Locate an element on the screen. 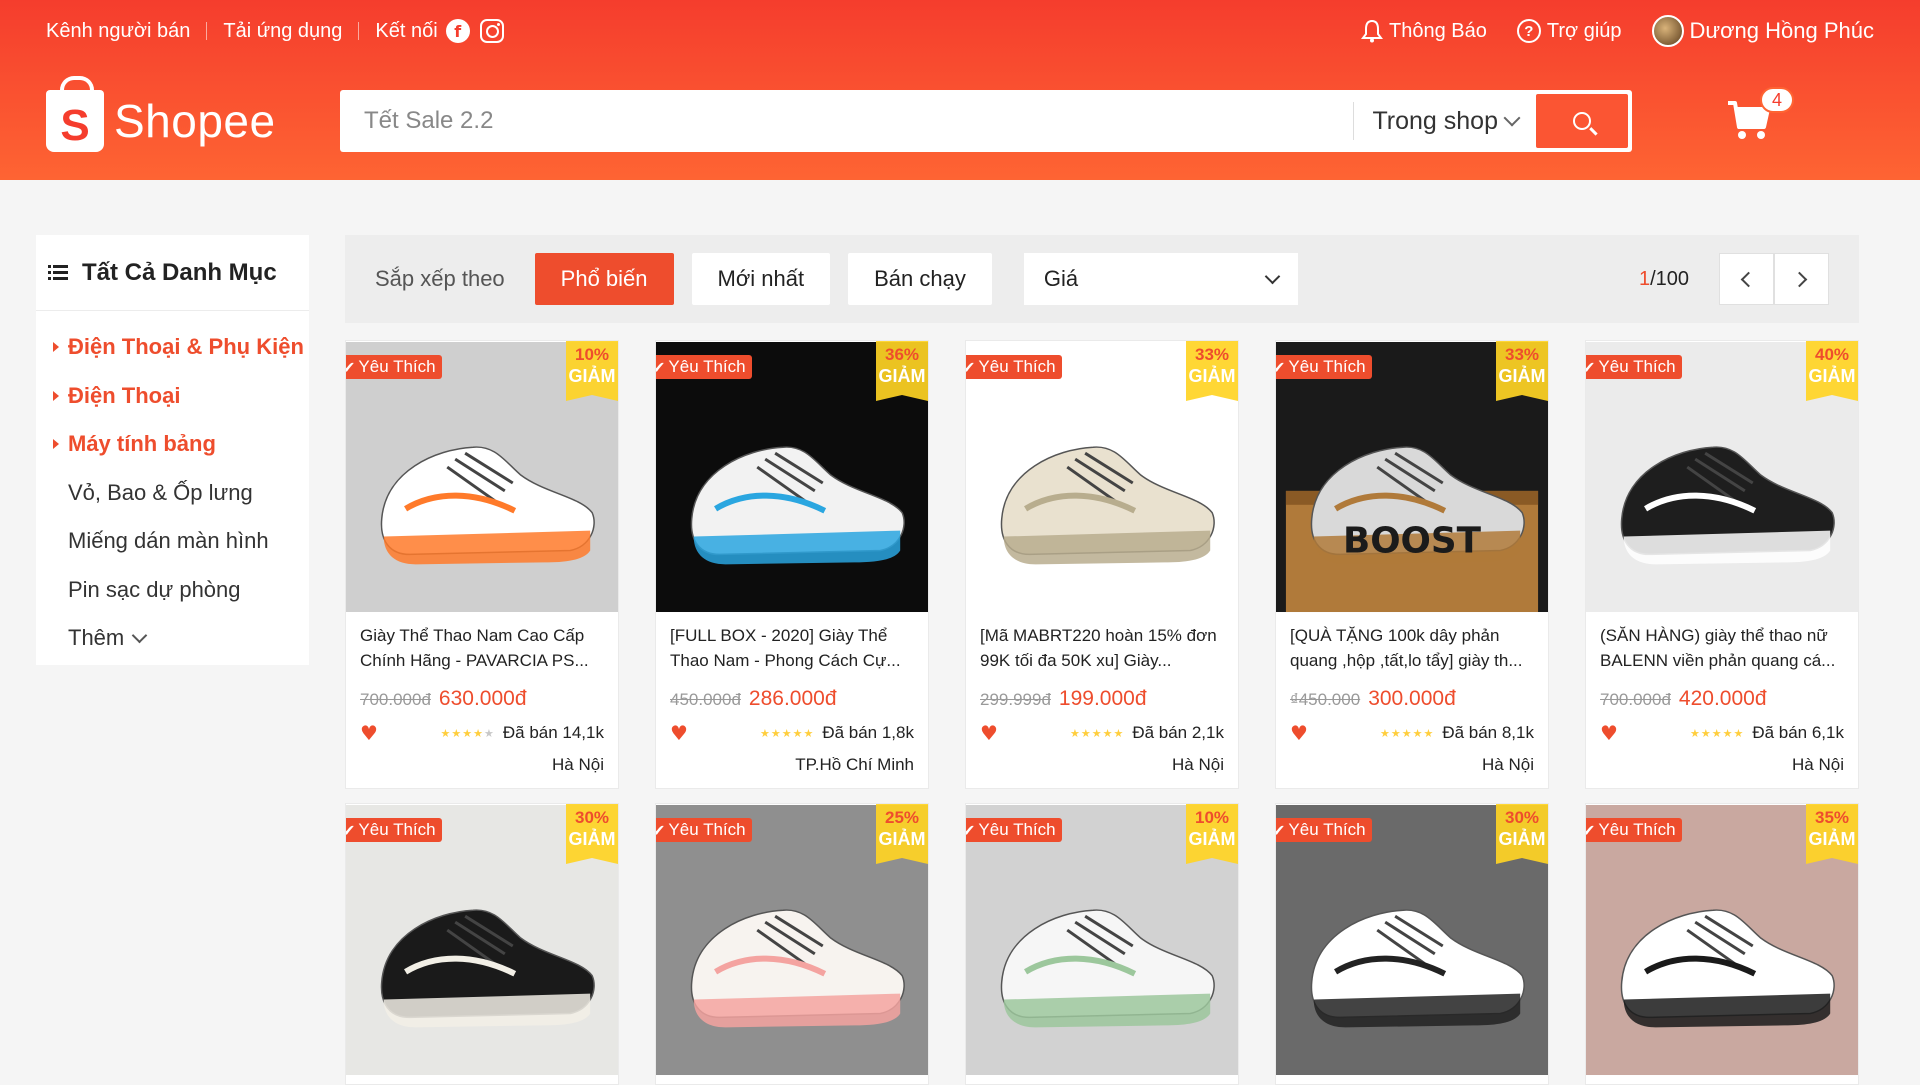  discount-badge: 35% GIẢM is located at coordinates (1832, 834).